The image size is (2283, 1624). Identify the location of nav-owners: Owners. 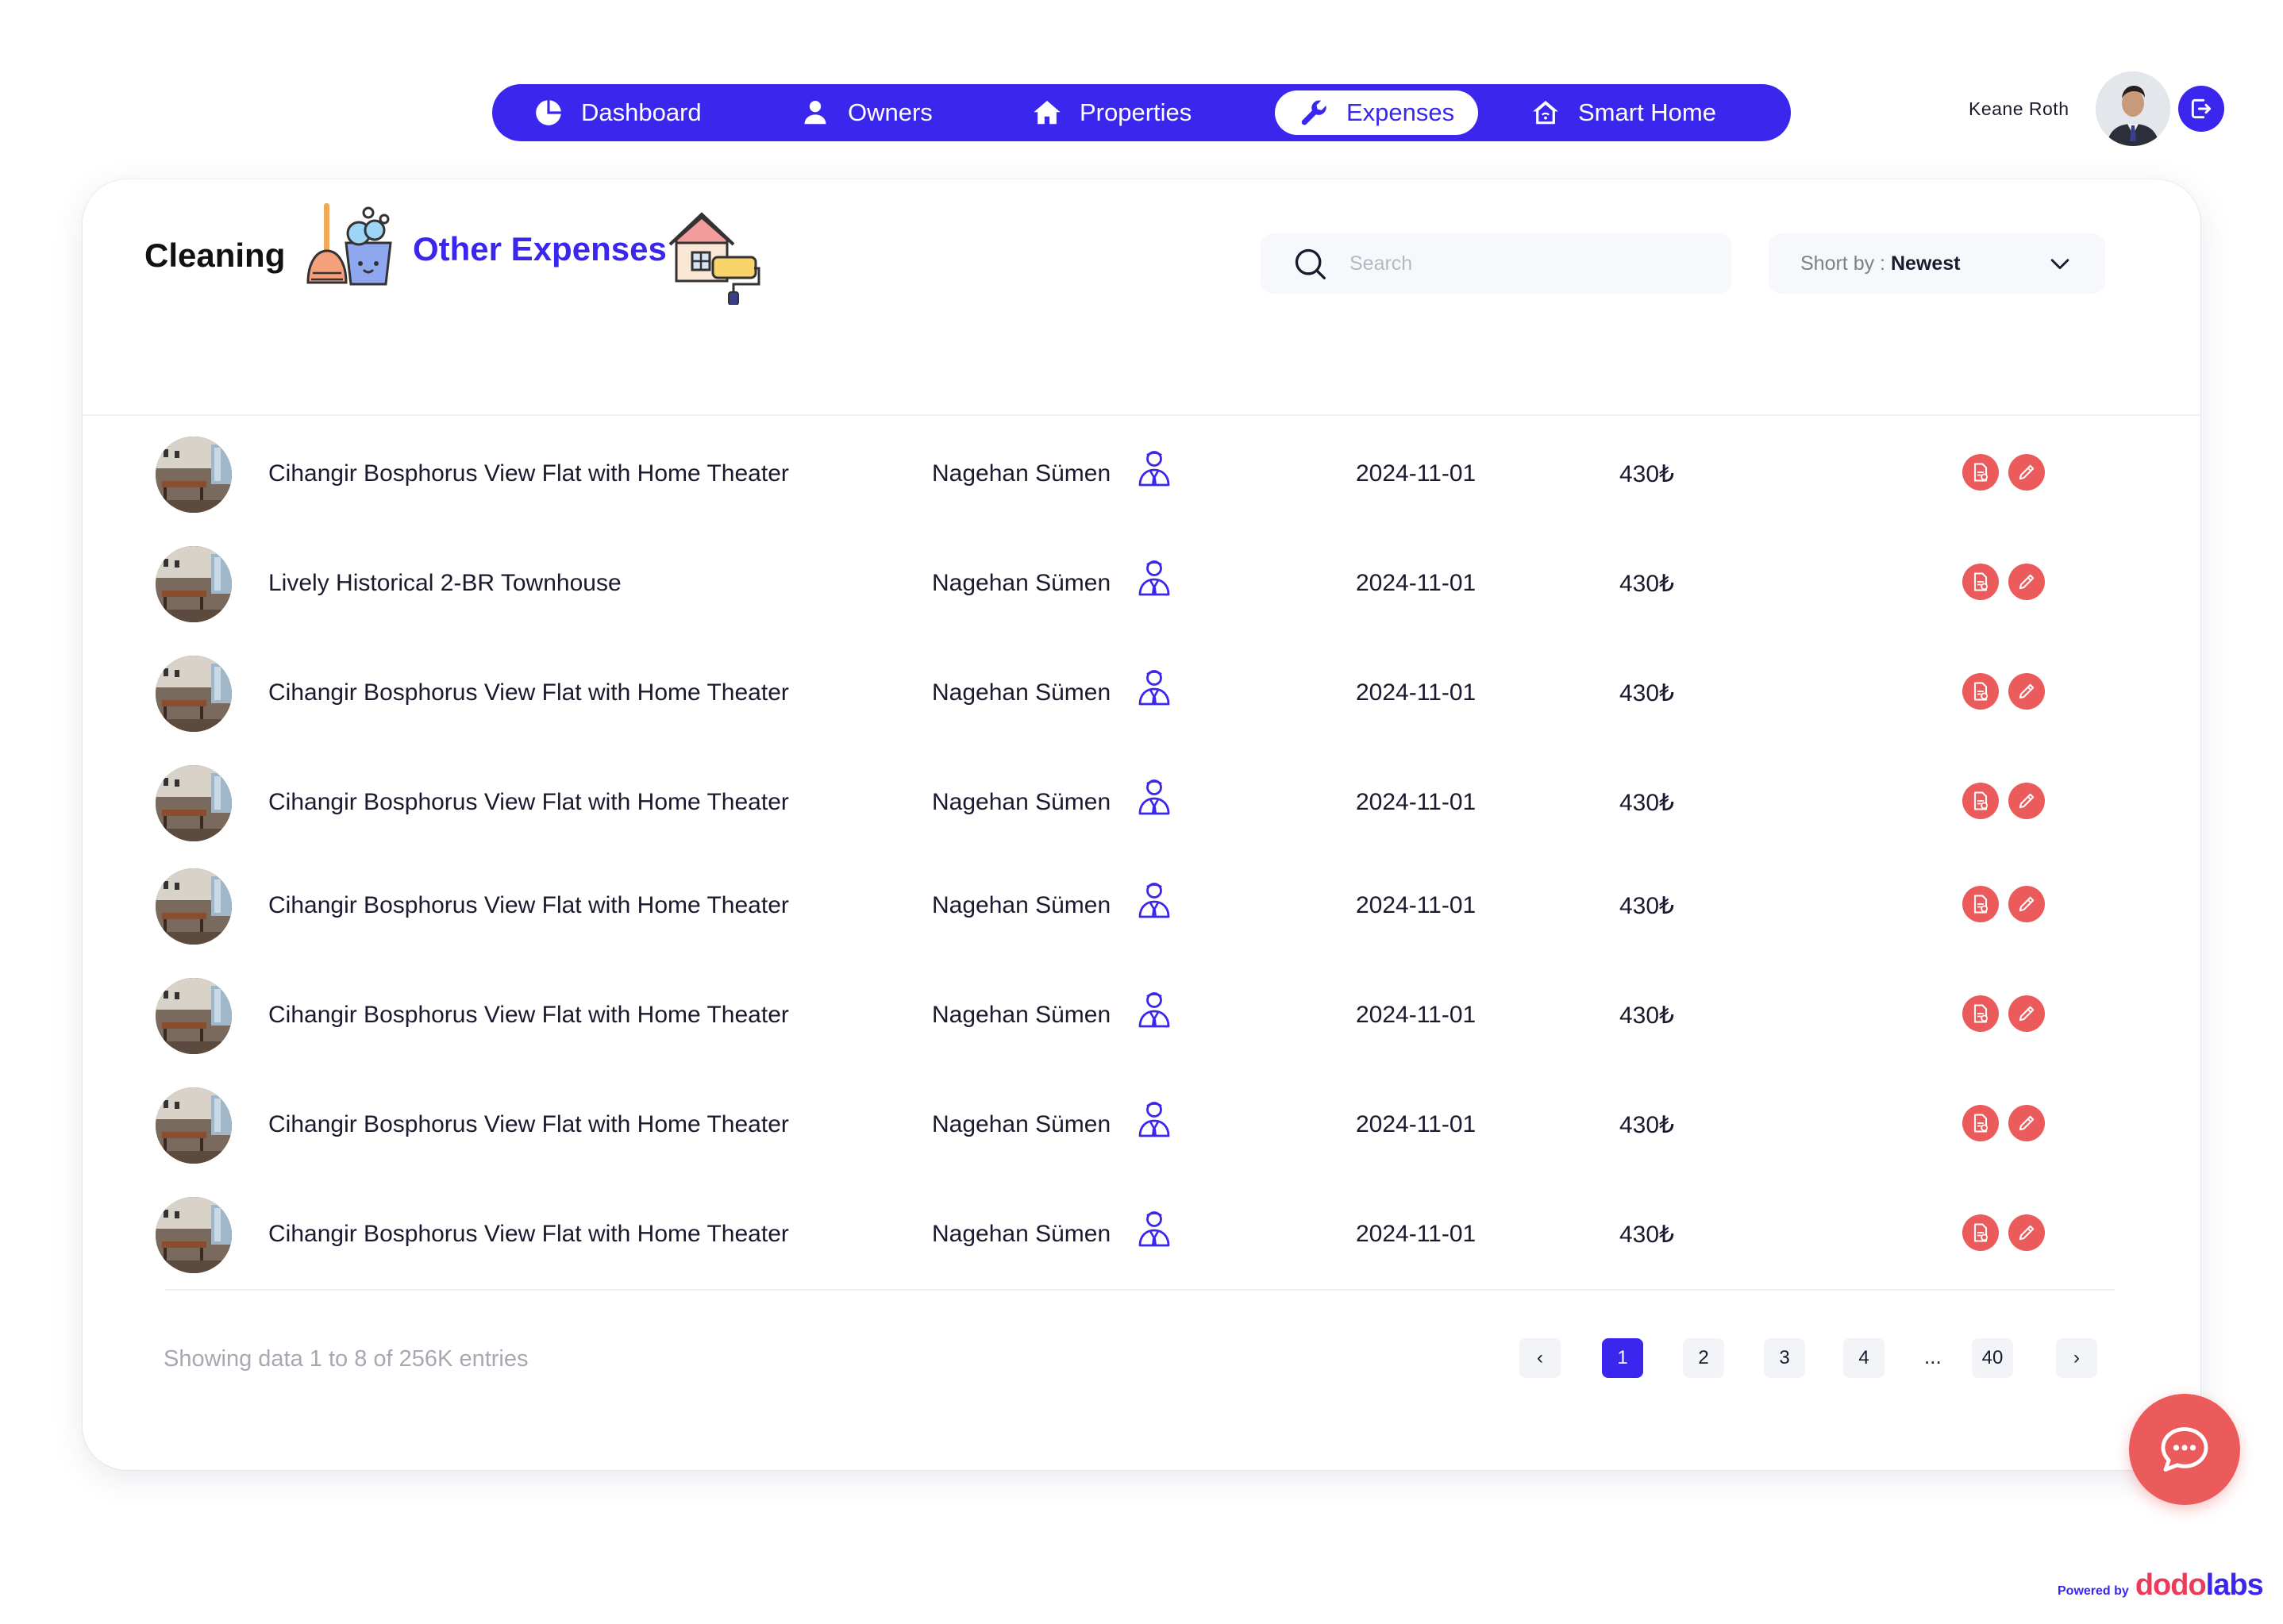
(866, 112).